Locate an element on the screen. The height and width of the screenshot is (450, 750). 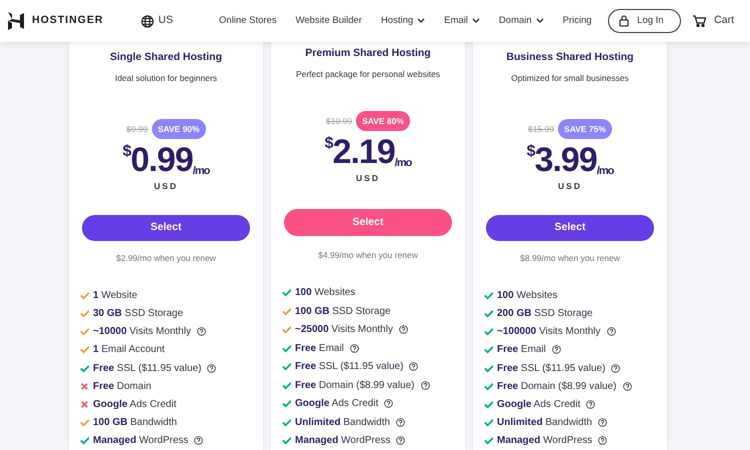
nav-link: Website Builder is located at coordinates (329, 21).